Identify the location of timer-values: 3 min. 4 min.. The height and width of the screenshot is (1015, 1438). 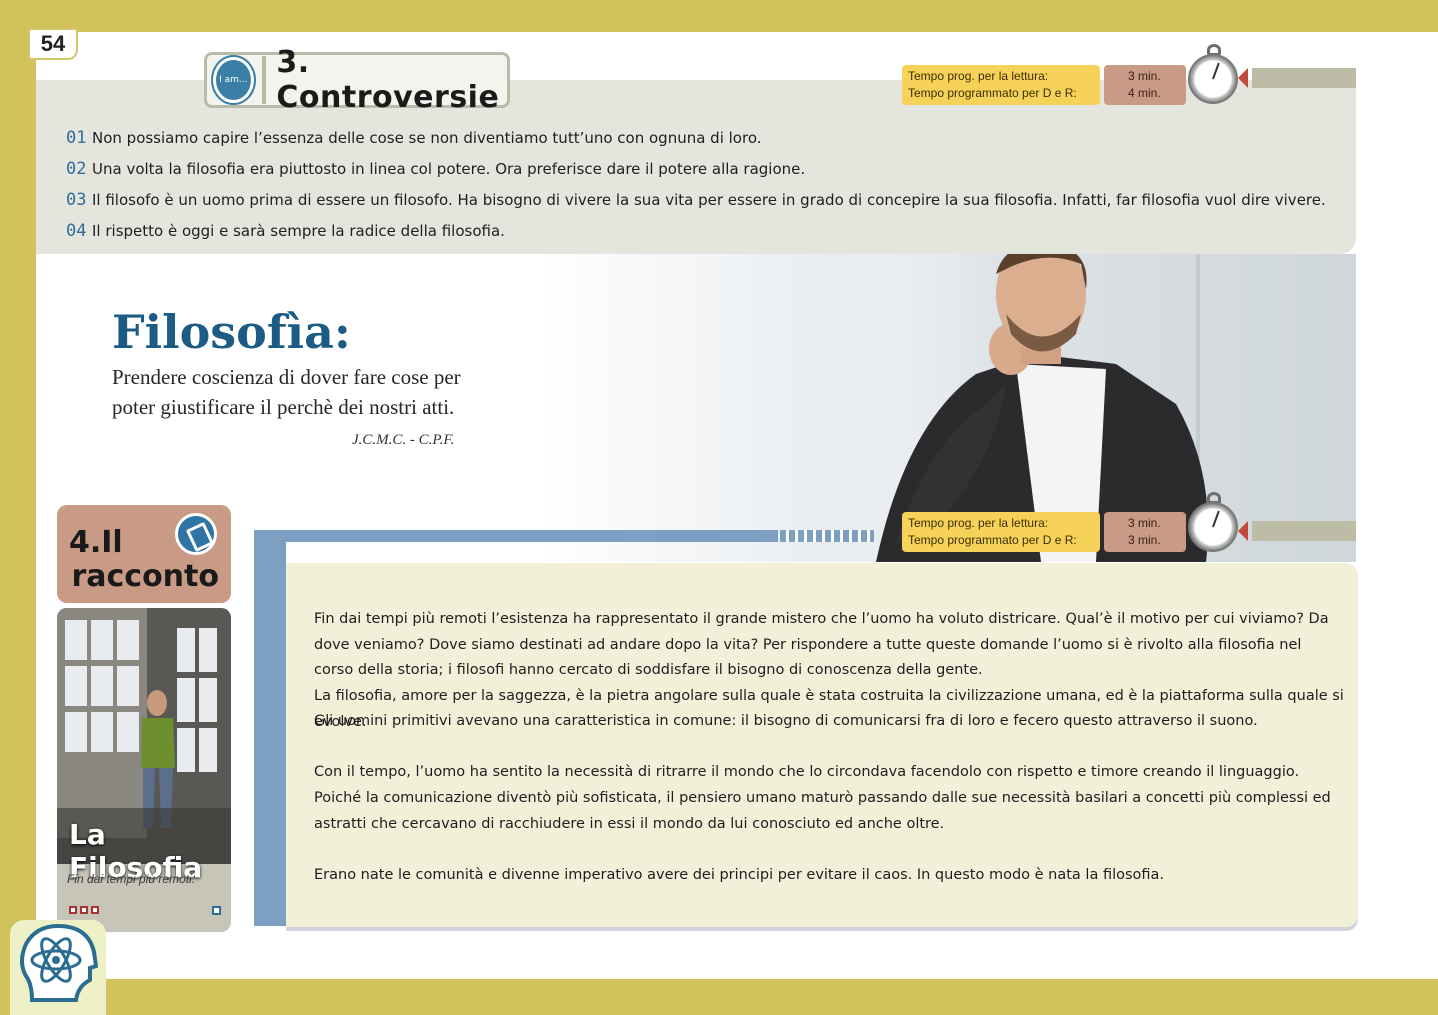
(1145, 85).